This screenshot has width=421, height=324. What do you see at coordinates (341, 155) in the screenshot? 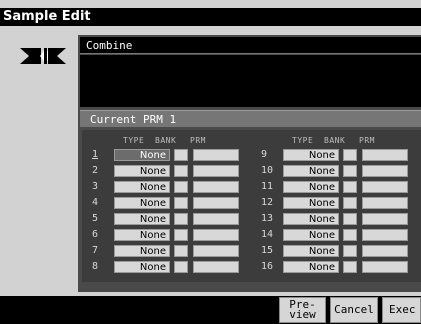
I see `list-item: 9 None` at bounding box center [341, 155].